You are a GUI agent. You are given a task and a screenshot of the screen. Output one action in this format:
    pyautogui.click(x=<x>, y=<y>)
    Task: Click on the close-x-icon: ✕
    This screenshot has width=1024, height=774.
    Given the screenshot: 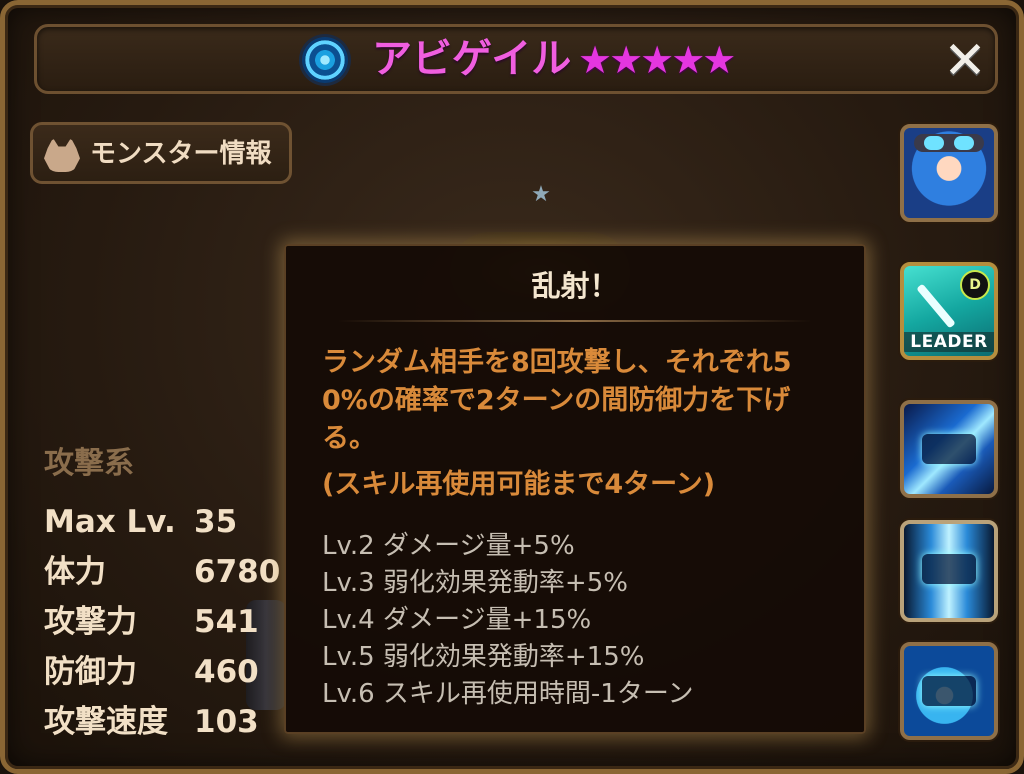 What is the action you would take?
    pyautogui.click(x=965, y=61)
    